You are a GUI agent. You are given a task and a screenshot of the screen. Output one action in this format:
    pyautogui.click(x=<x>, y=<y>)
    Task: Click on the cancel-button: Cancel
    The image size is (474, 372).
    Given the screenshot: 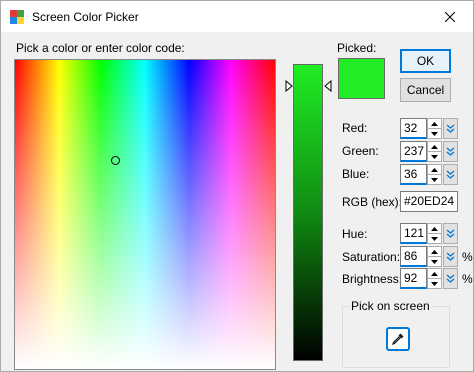 What is the action you would take?
    pyautogui.click(x=425, y=90)
    